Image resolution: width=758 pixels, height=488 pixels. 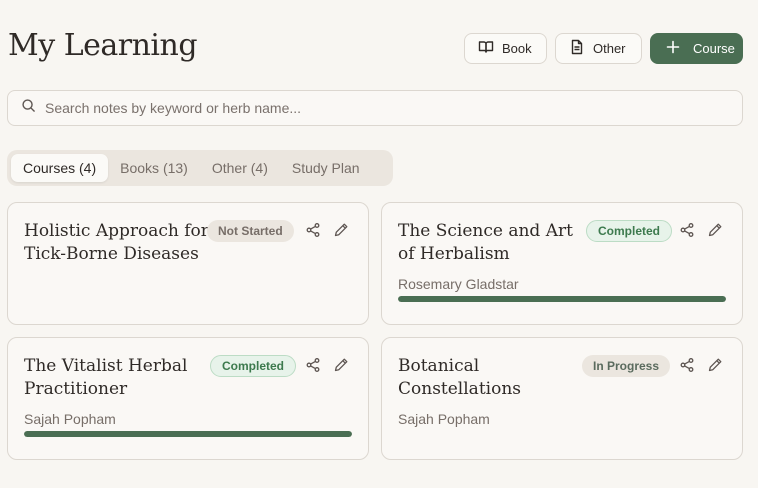 I want to click on tab-books: Books (13), so click(x=154, y=168).